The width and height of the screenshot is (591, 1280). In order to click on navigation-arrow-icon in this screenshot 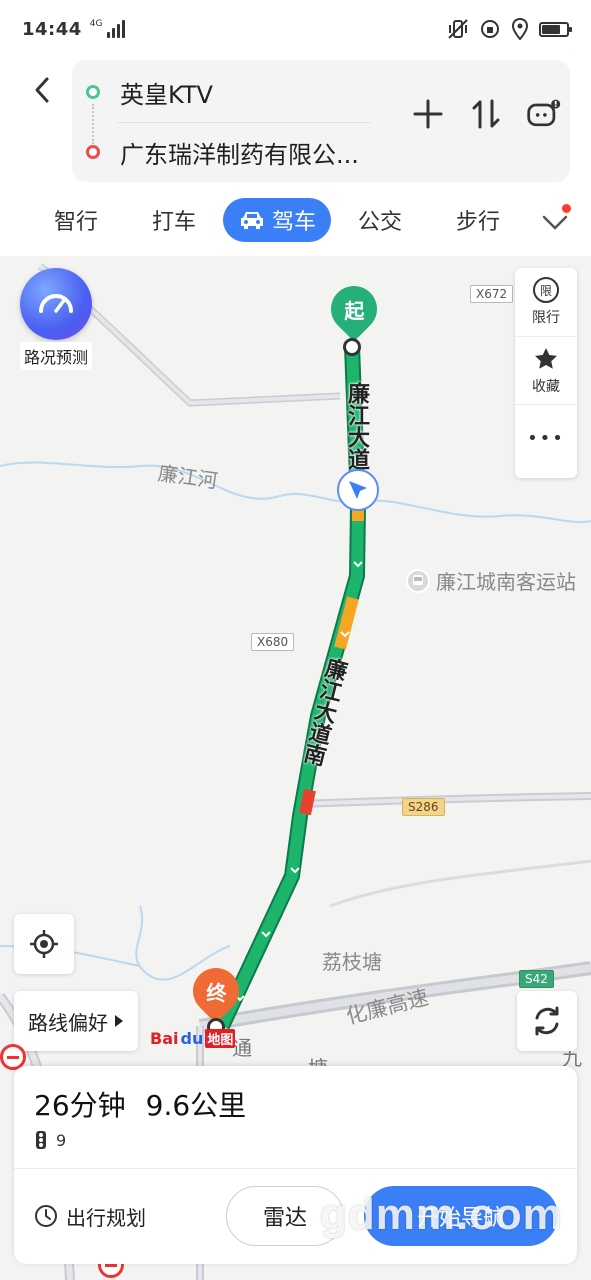, I will do `click(358, 490)`.